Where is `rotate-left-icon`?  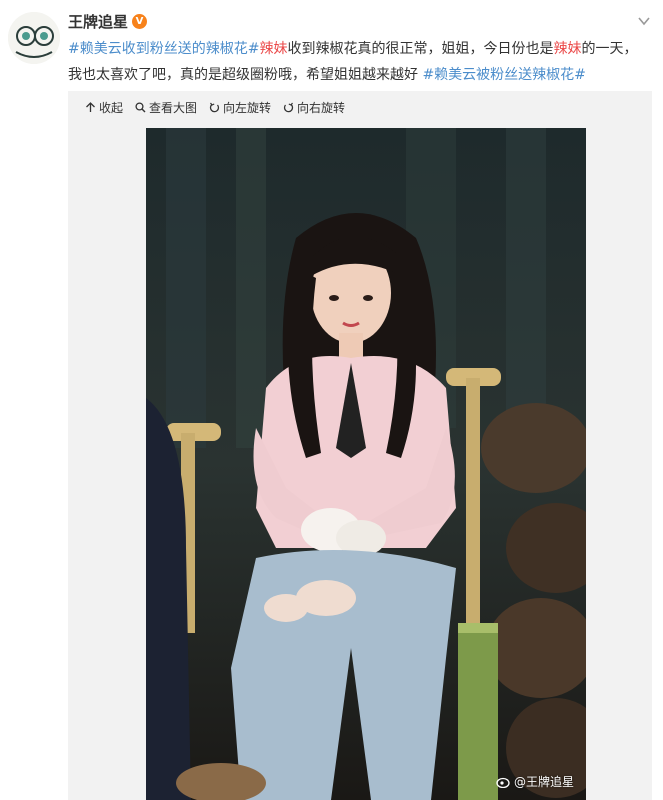 rotate-left-icon is located at coordinates (214, 107).